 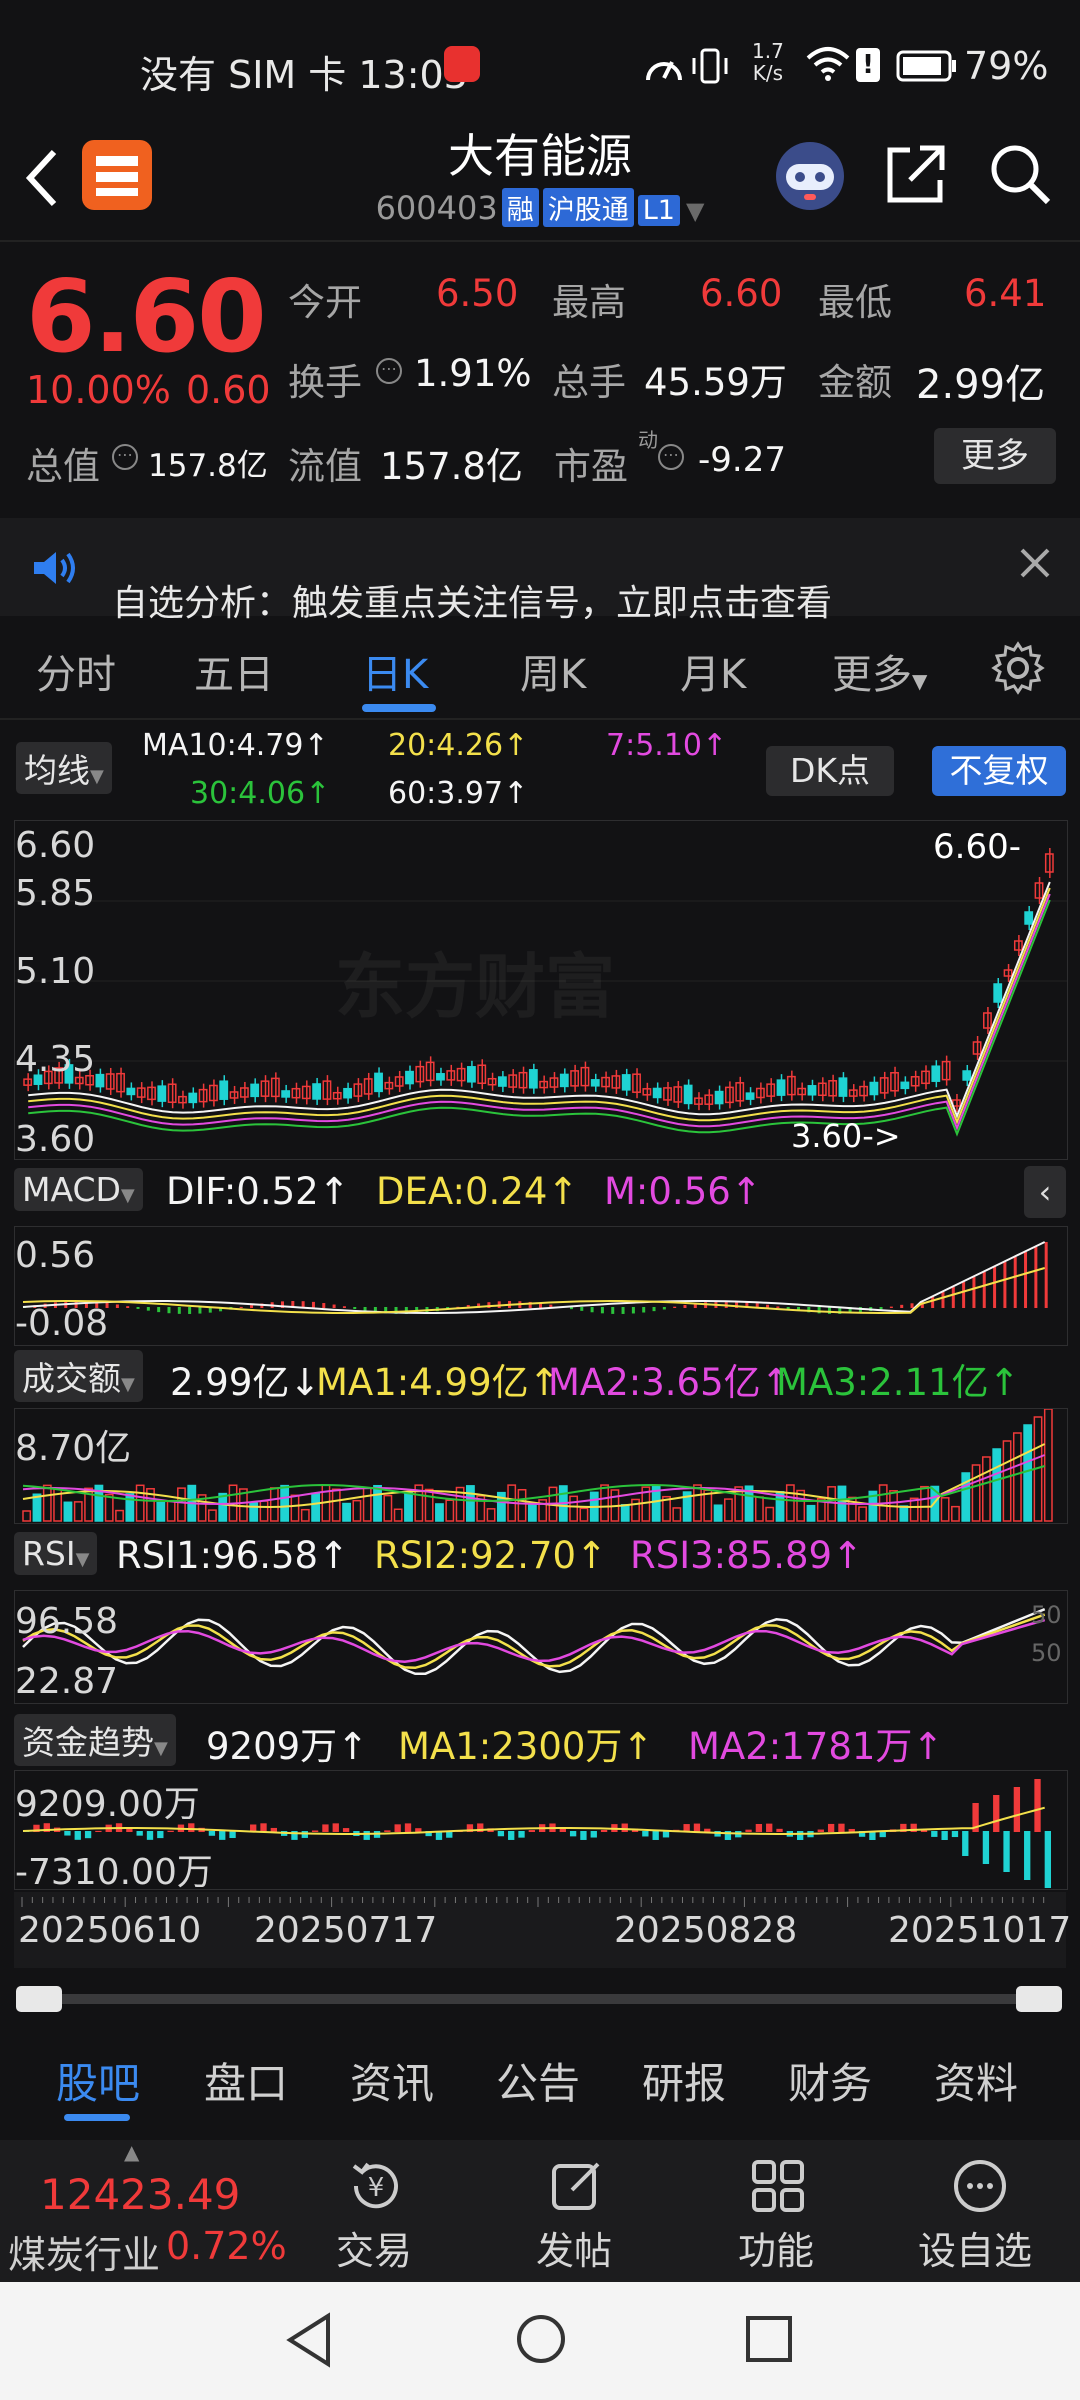 What do you see at coordinates (810, 174) in the screenshot?
I see `robot-assistant-icon` at bounding box center [810, 174].